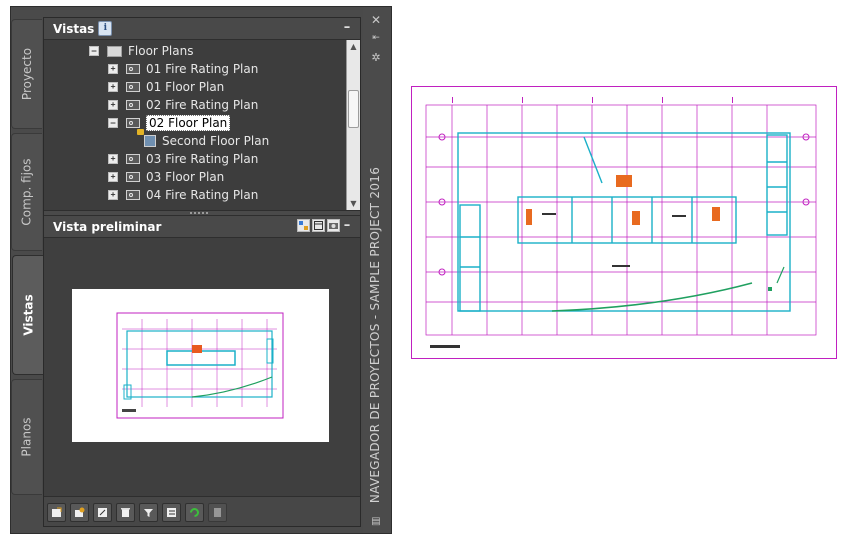 This screenshot has width=859, height=559. Describe the element at coordinates (318, 225) in the screenshot. I see `preview-window-icon` at that location.